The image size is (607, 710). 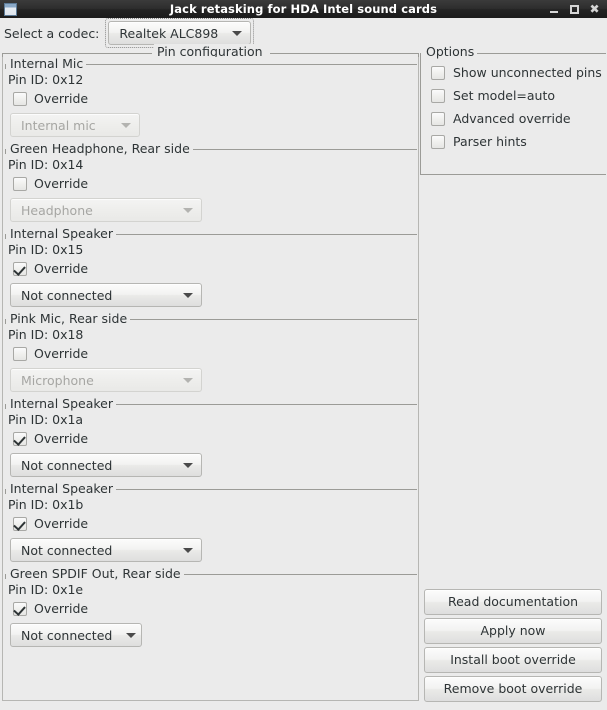 What do you see at coordinates (106, 380) in the screenshot?
I see `pin-assignment-combobox: Microphone` at bounding box center [106, 380].